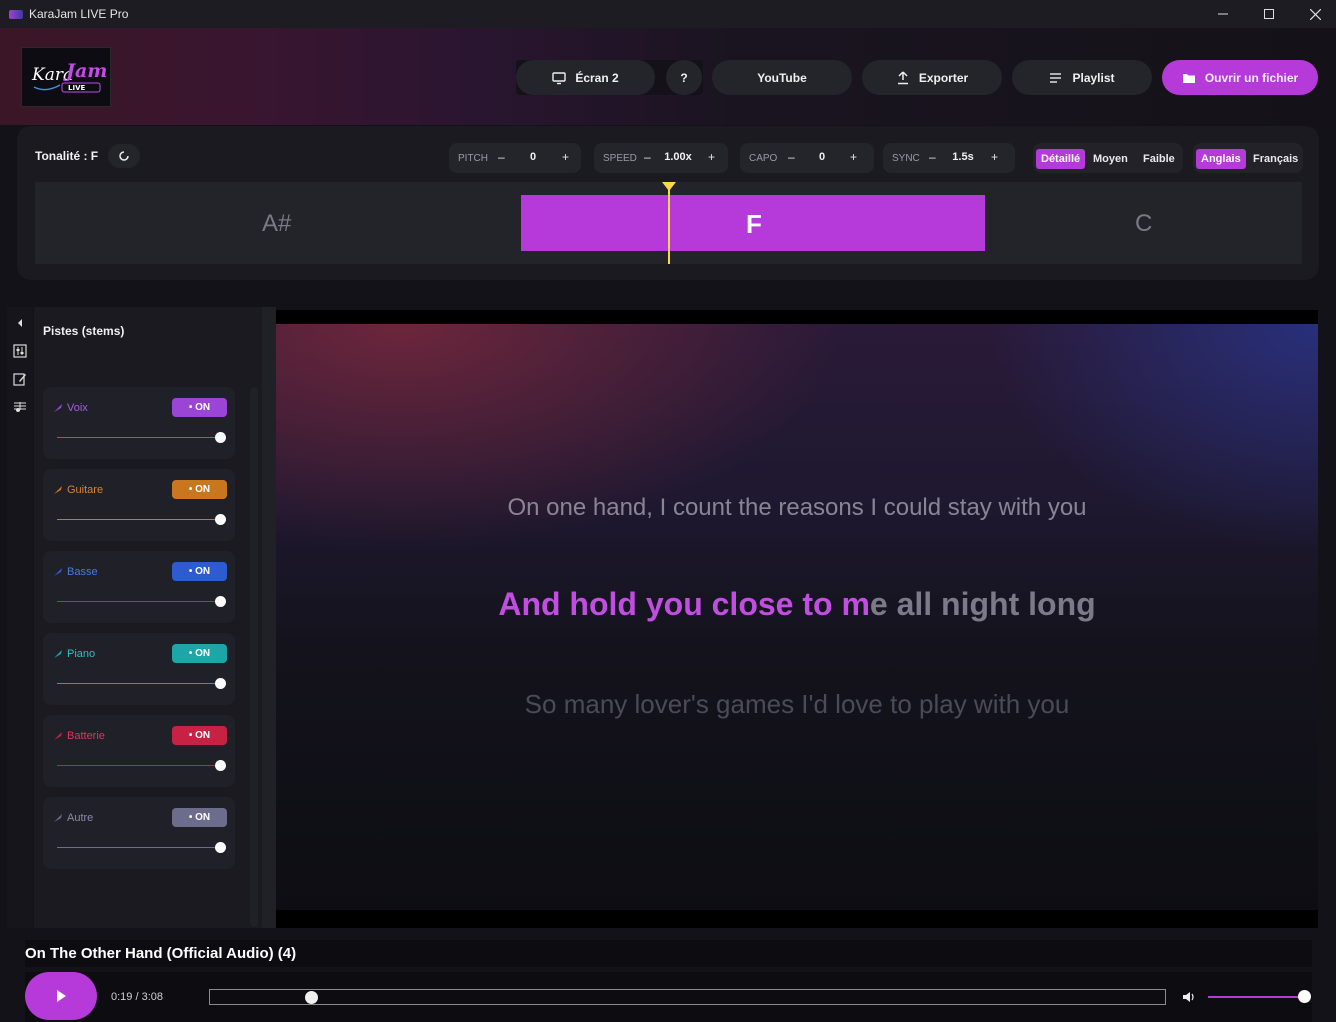 This screenshot has width=1336, height=1022. What do you see at coordinates (711, 157) in the screenshot?
I see `speed-increase-button: +` at bounding box center [711, 157].